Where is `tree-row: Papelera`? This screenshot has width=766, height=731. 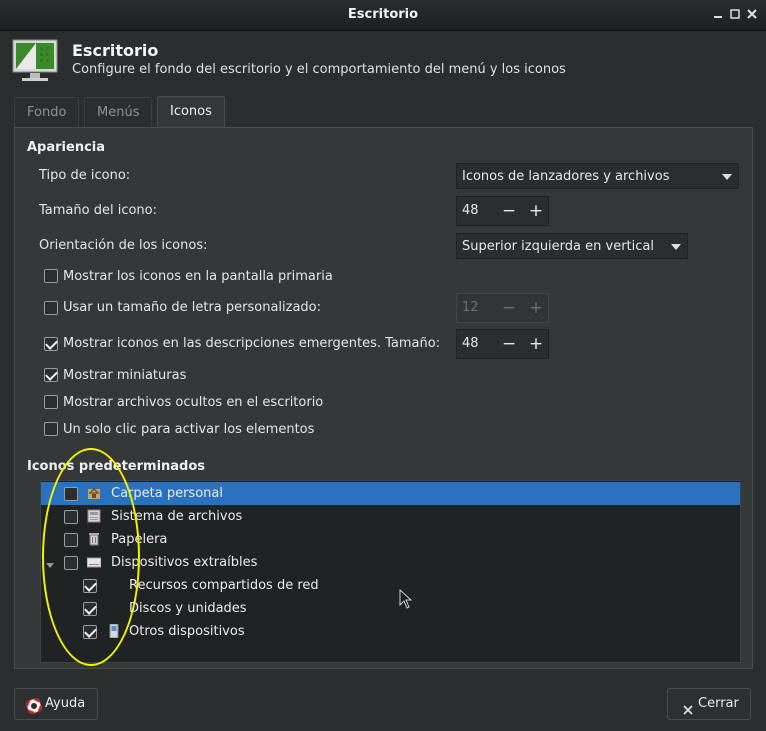 tree-row: Papelera is located at coordinates (390, 539).